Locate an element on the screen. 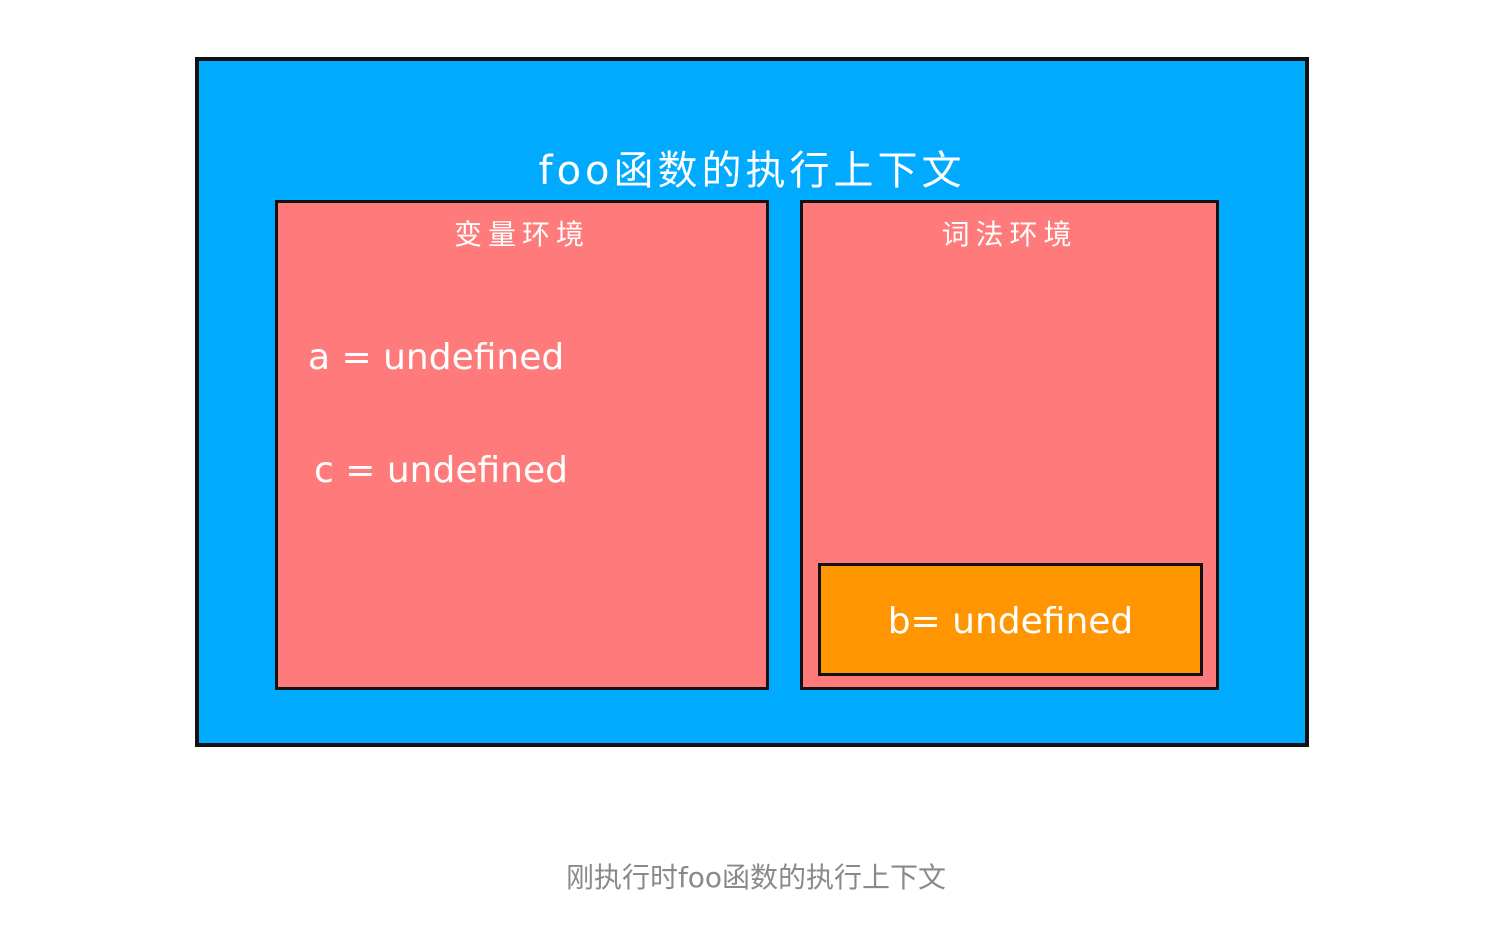 This screenshot has width=1512, height=934. execution-context-title: foo函数的执行上下文 is located at coordinates (752, 171).